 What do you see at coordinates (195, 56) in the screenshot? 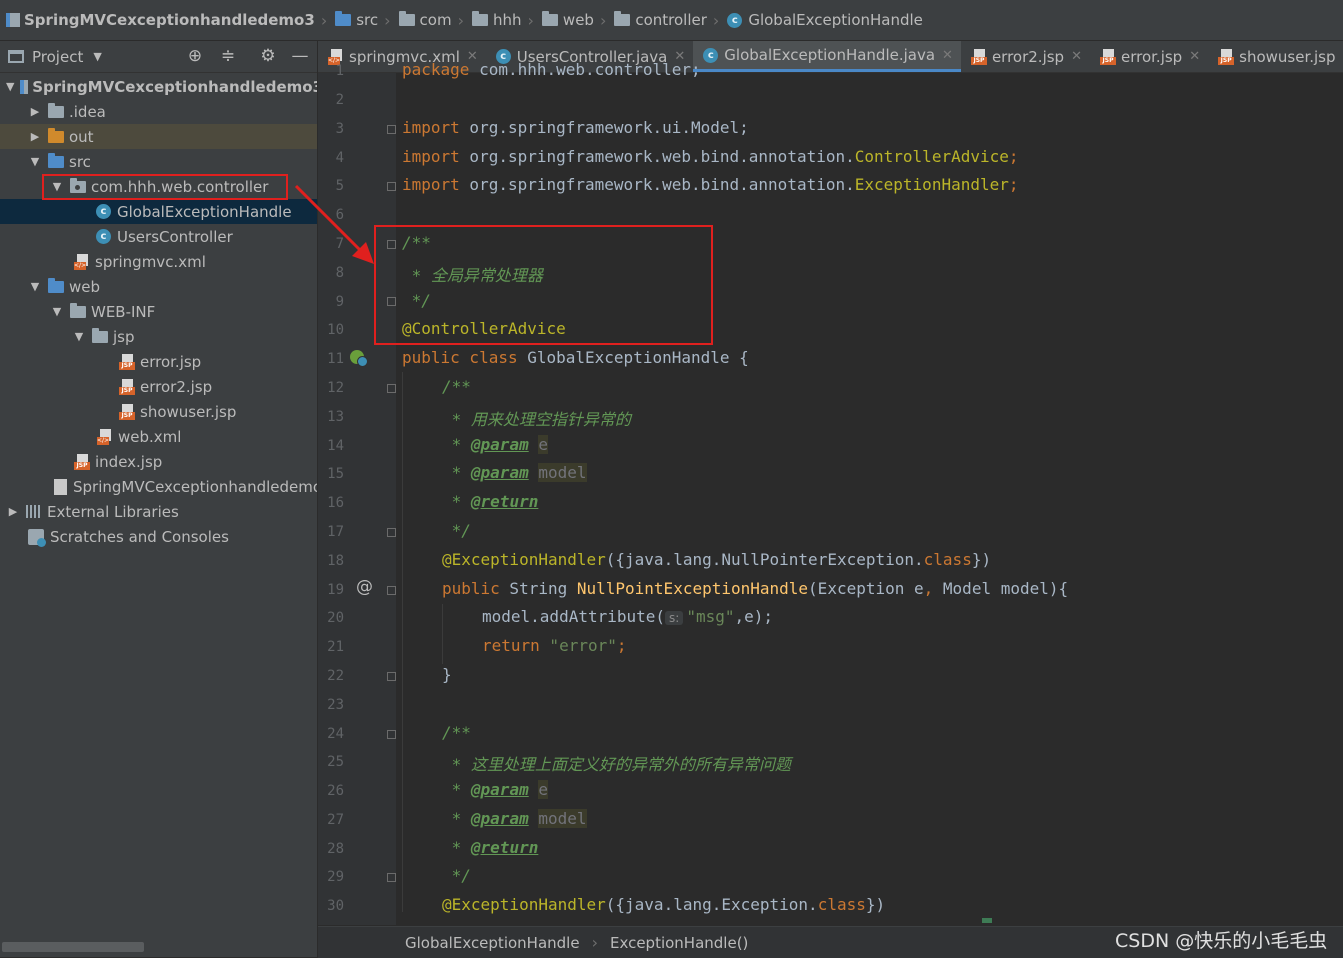
I see `locate-icon: ⊕` at bounding box center [195, 56].